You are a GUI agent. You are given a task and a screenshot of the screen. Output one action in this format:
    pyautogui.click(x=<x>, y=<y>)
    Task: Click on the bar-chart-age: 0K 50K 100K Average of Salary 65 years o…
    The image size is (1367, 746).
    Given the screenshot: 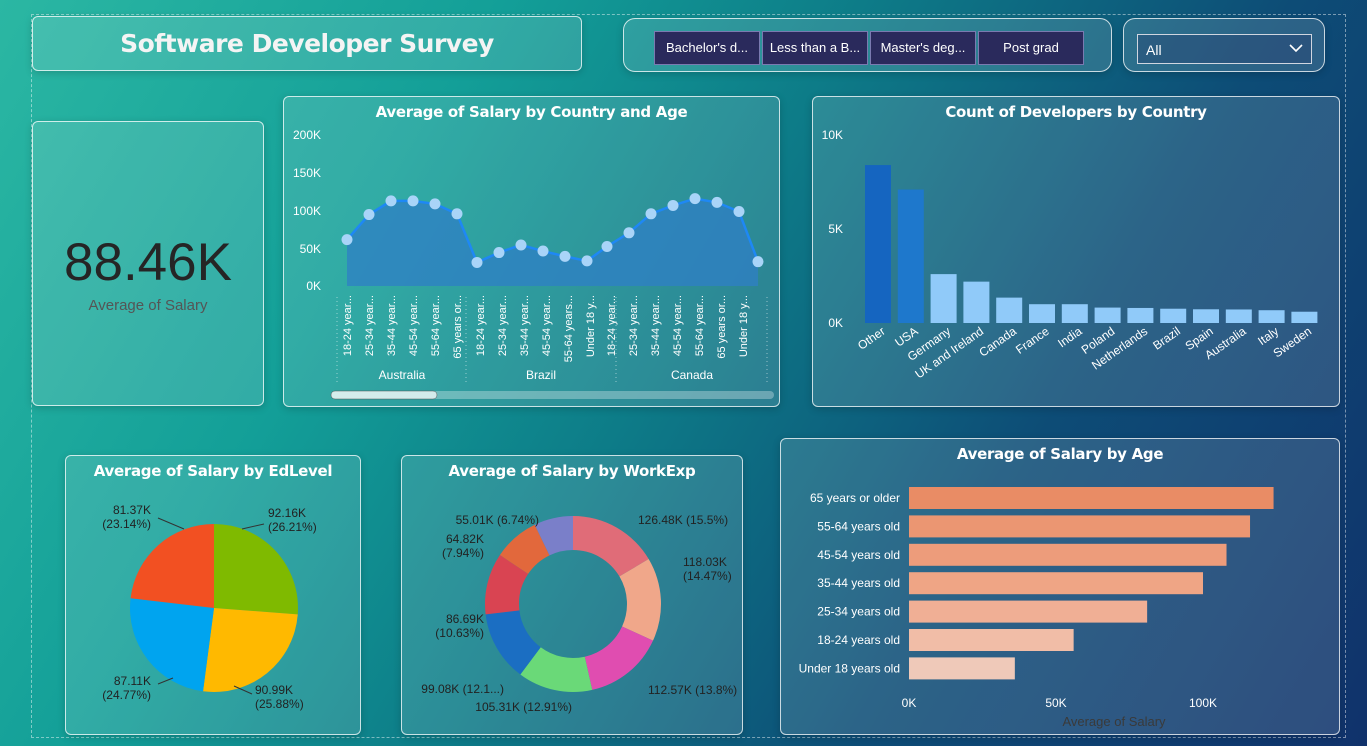 What is the action you would take?
    pyautogui.click(x=1036, y=608)
    